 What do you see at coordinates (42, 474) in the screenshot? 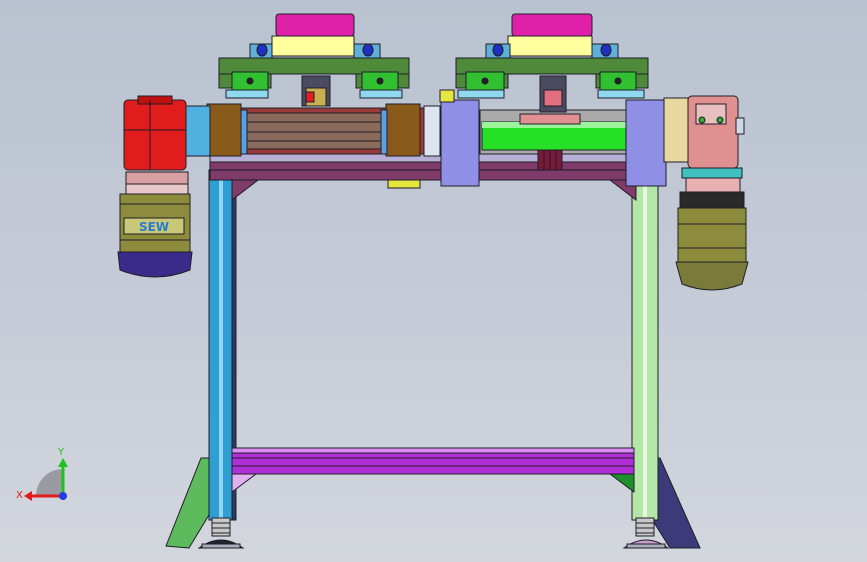
I see `orientation-triad: X Y` at bounding box center [42, 474].